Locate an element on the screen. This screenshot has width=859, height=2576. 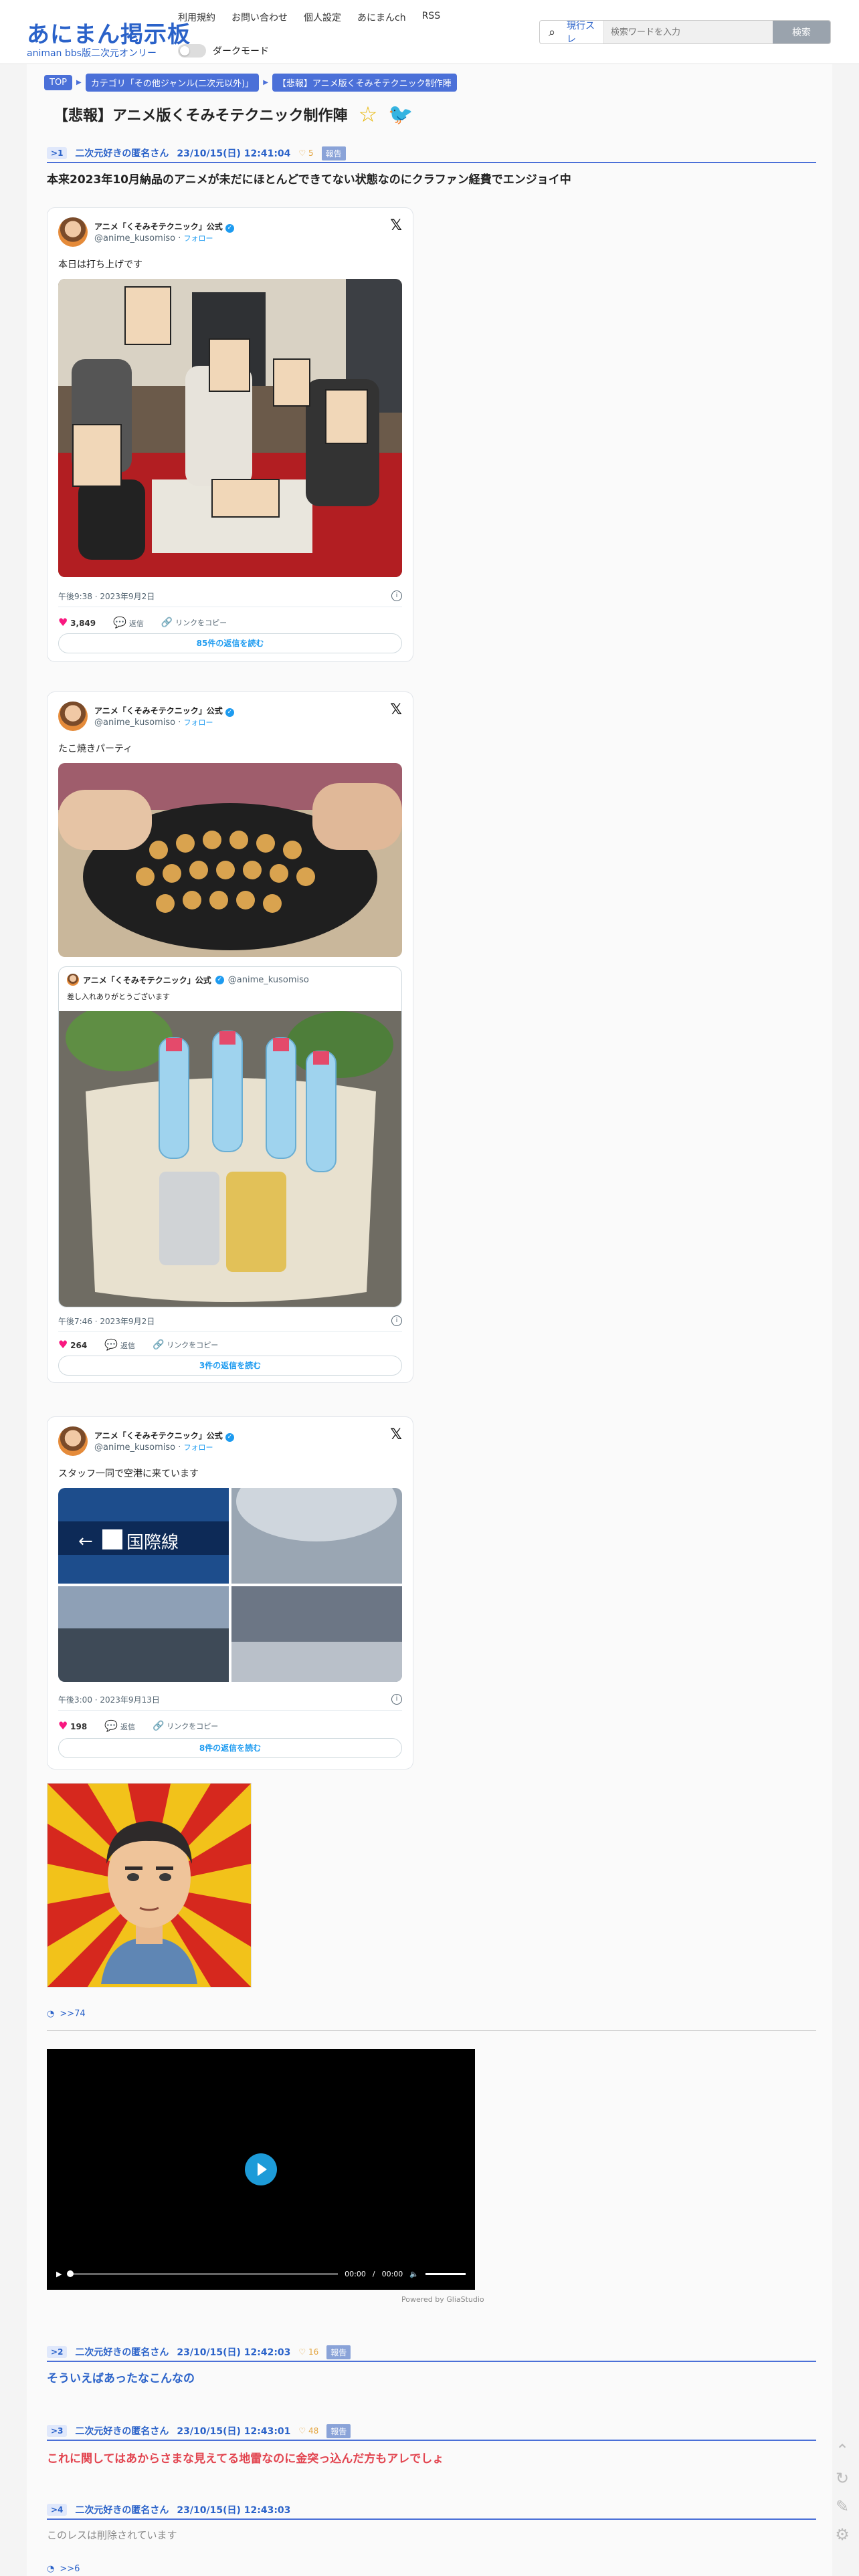
reply-anchor-link: ◔ >>6 is located at coordinates (63, 2569).